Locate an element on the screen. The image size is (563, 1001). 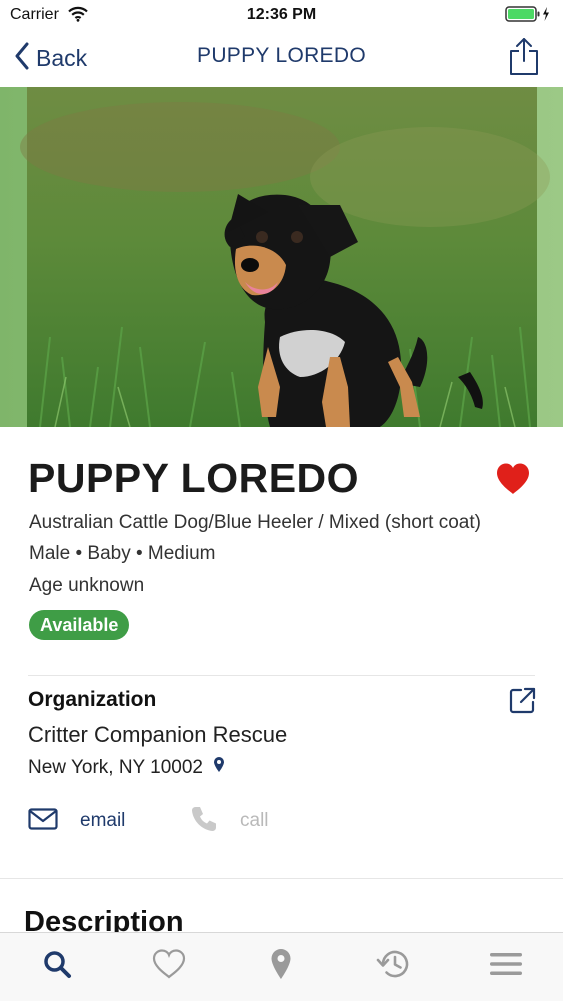
organization-name: Critter Companion Rescue is located at coordinates (158, 734).